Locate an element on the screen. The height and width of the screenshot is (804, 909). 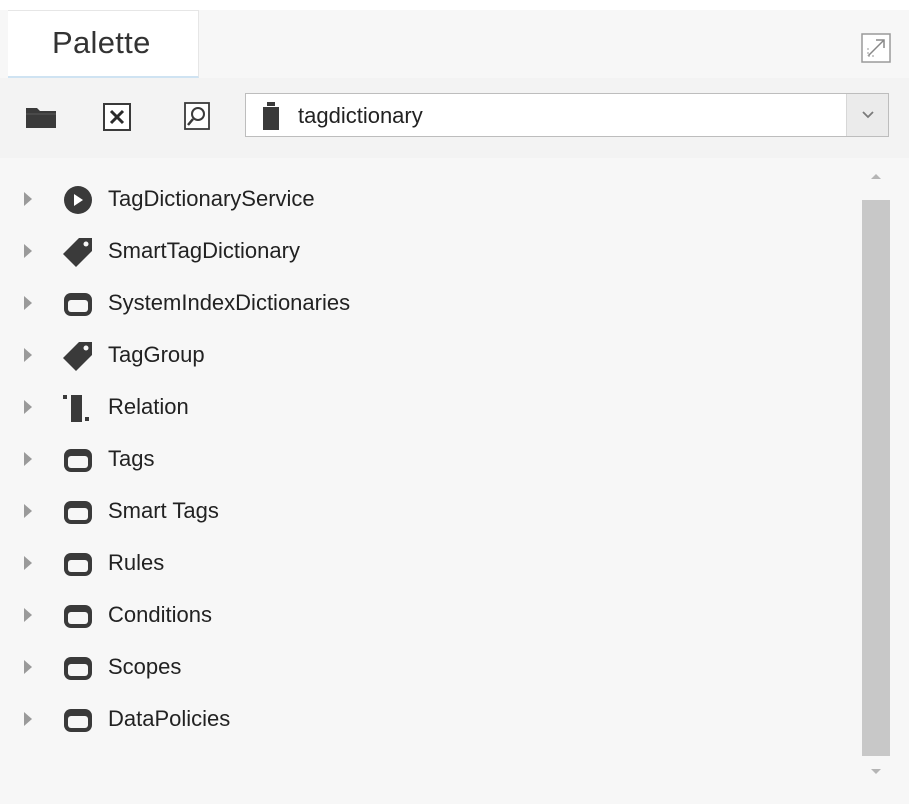
tree-item-tagdictionaryservice: TagDictionaryService is located at coordinates (425, 200).